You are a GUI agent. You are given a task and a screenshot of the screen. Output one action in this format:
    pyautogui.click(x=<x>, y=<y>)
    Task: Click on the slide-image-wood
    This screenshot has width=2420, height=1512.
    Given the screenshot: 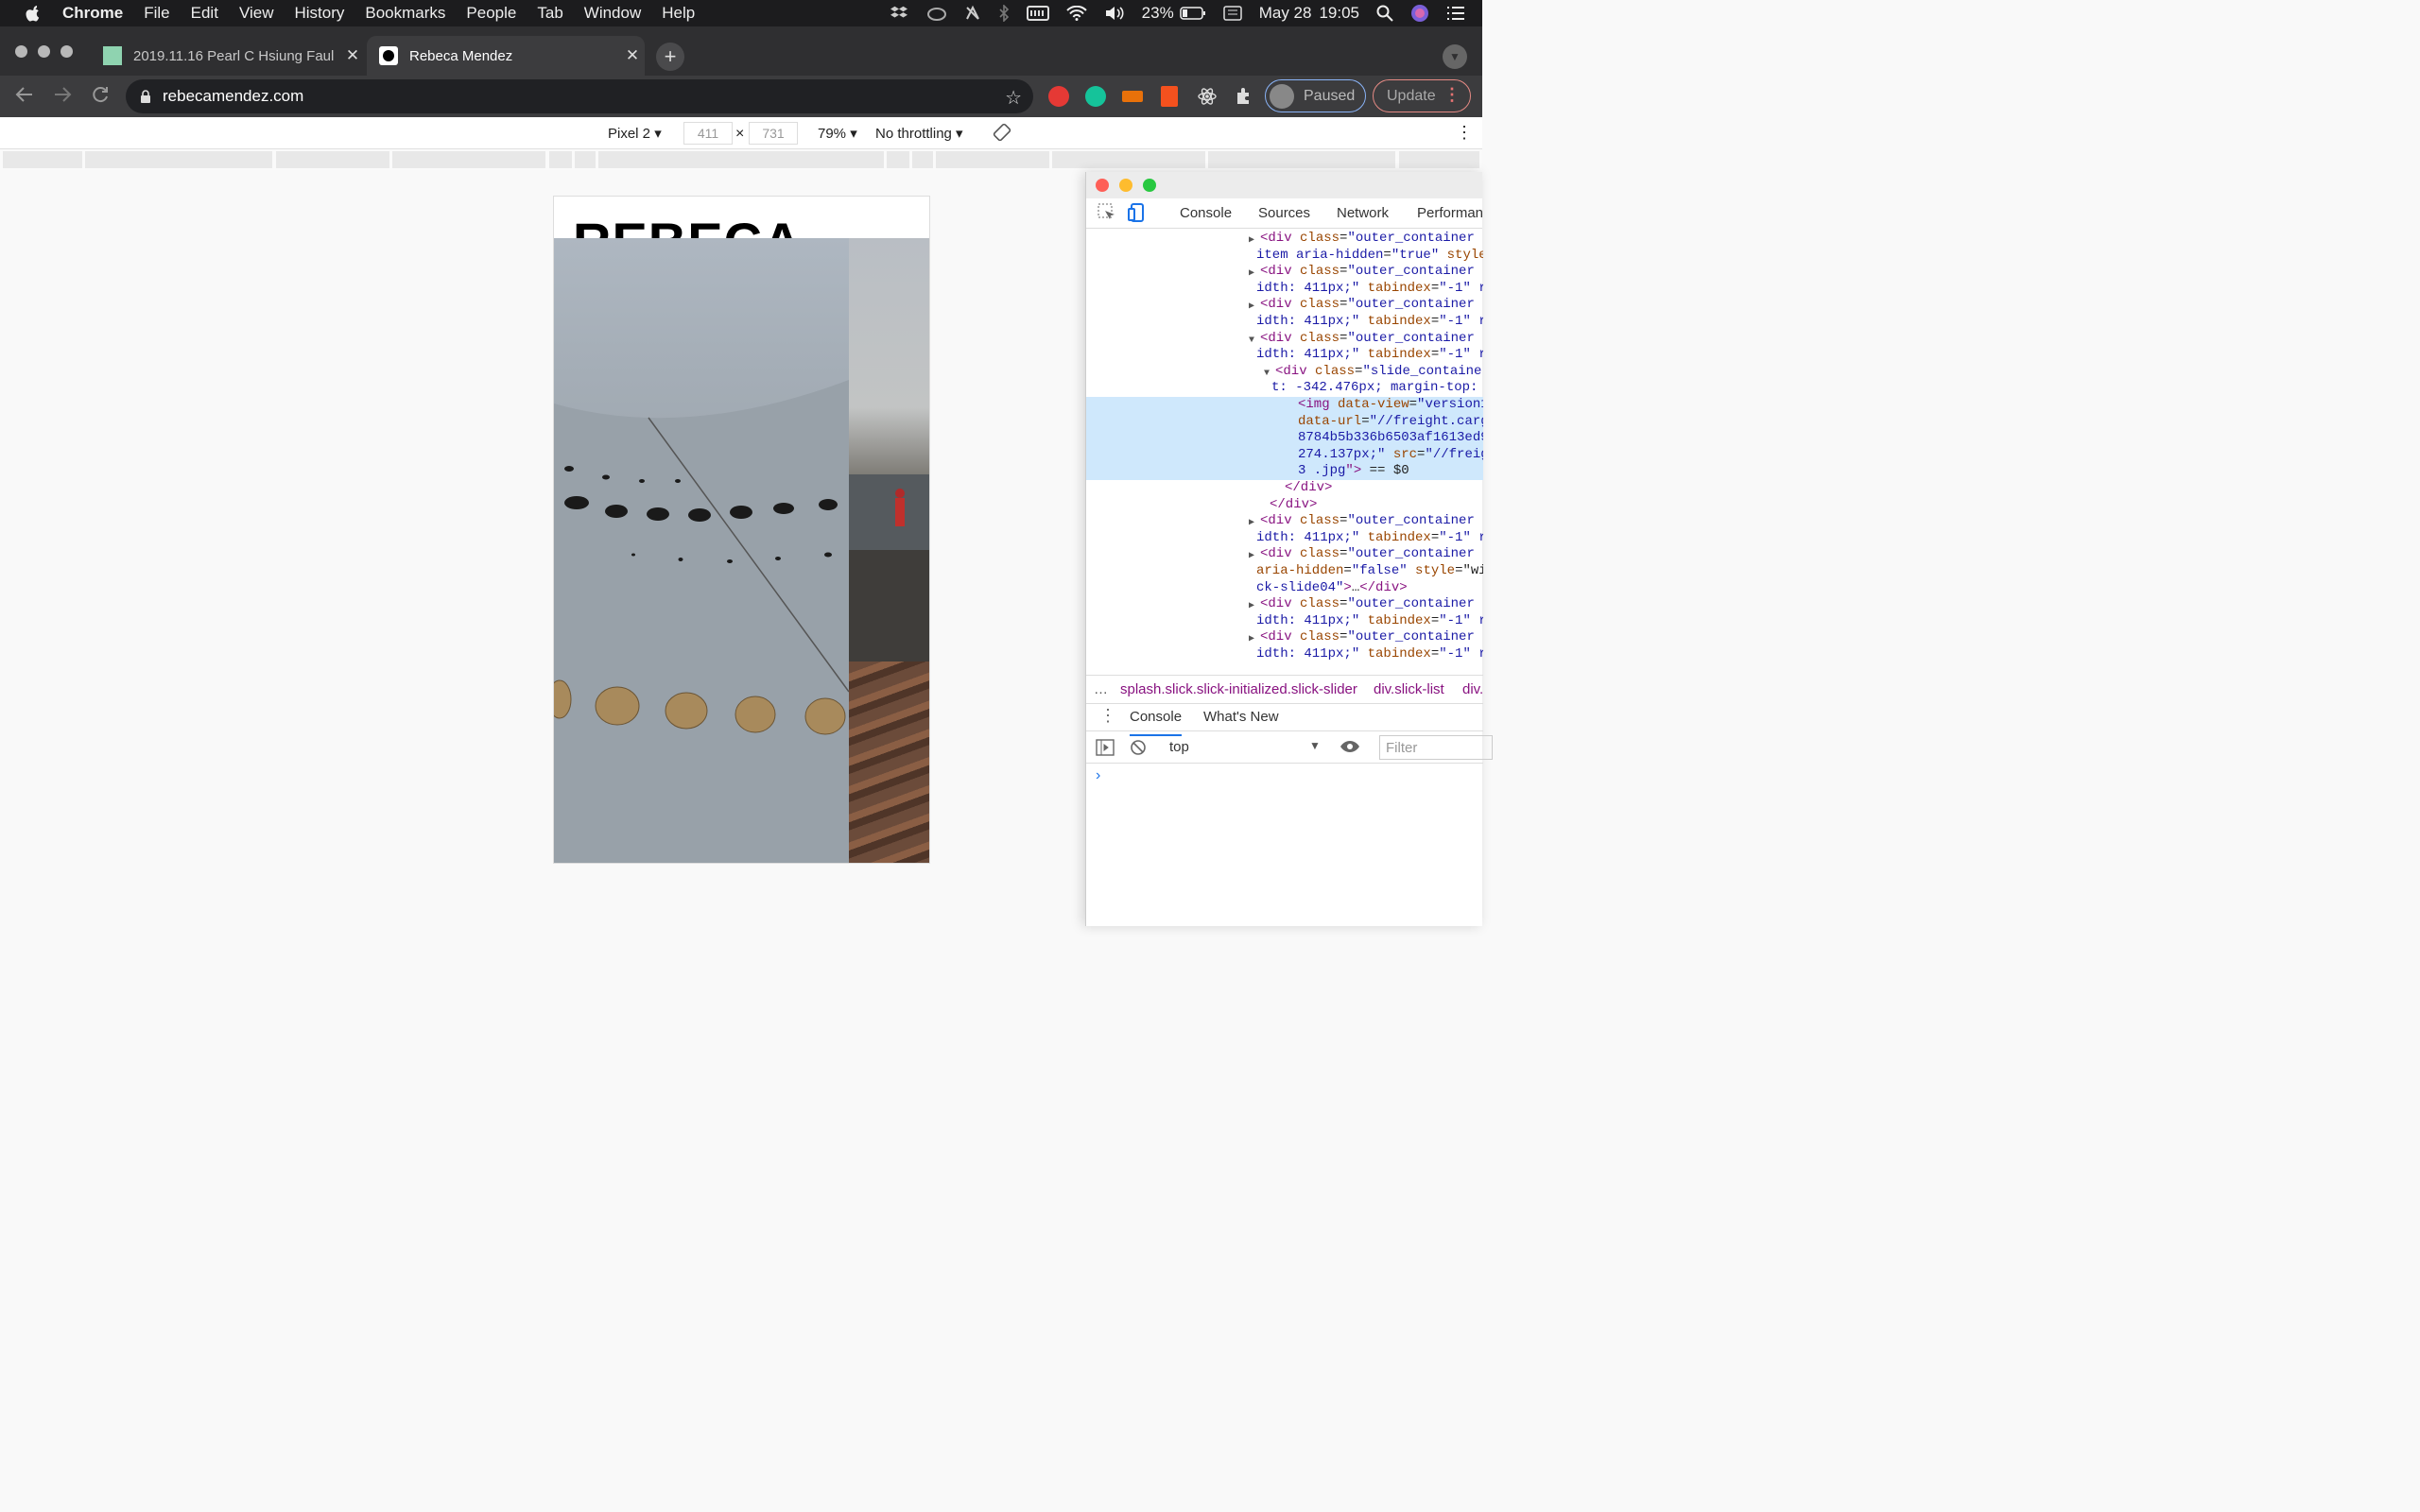 What is the action you would take?
    pyautogui.click(x=889, y=762)
    